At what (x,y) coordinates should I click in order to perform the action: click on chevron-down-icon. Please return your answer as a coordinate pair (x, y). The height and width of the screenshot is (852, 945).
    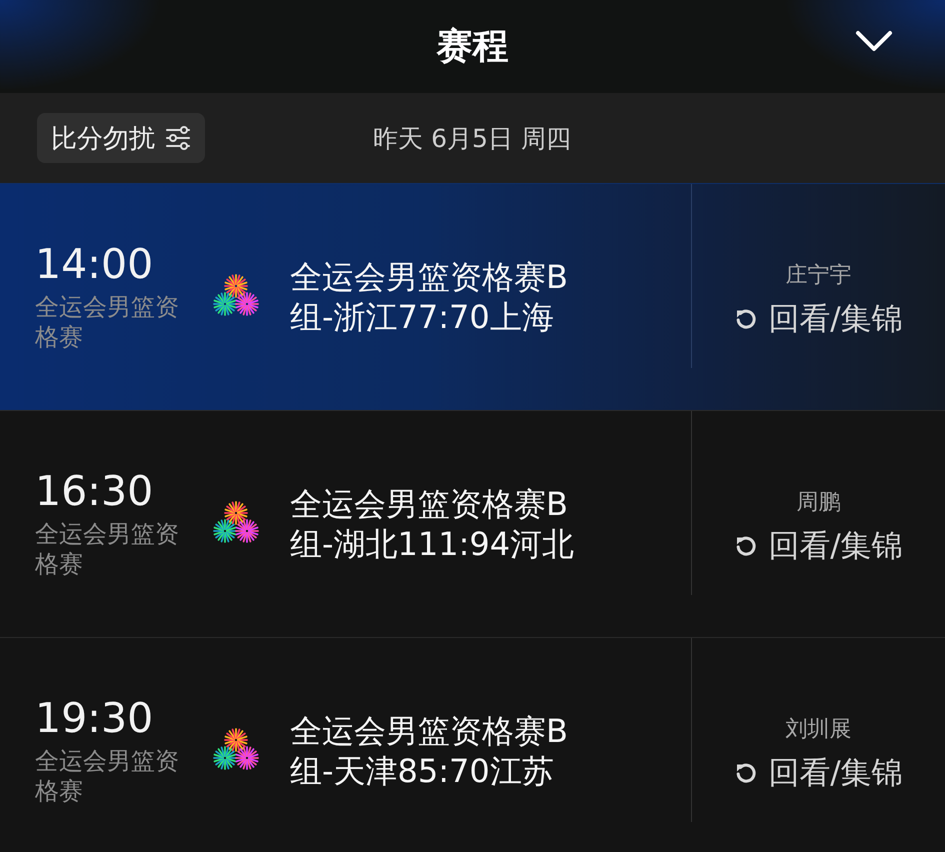
    Looking at the image, I should click on (874, 41).